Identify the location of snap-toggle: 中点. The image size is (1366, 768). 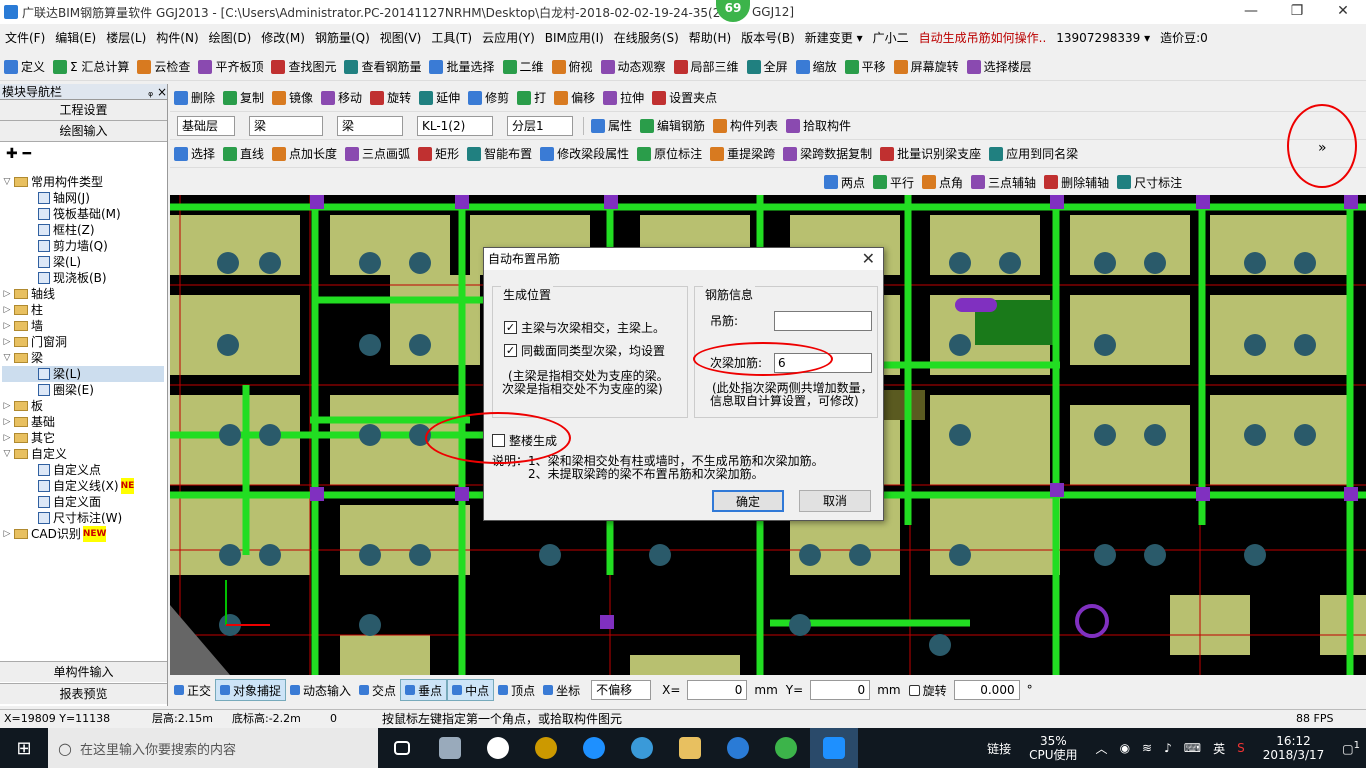
(471, 690).